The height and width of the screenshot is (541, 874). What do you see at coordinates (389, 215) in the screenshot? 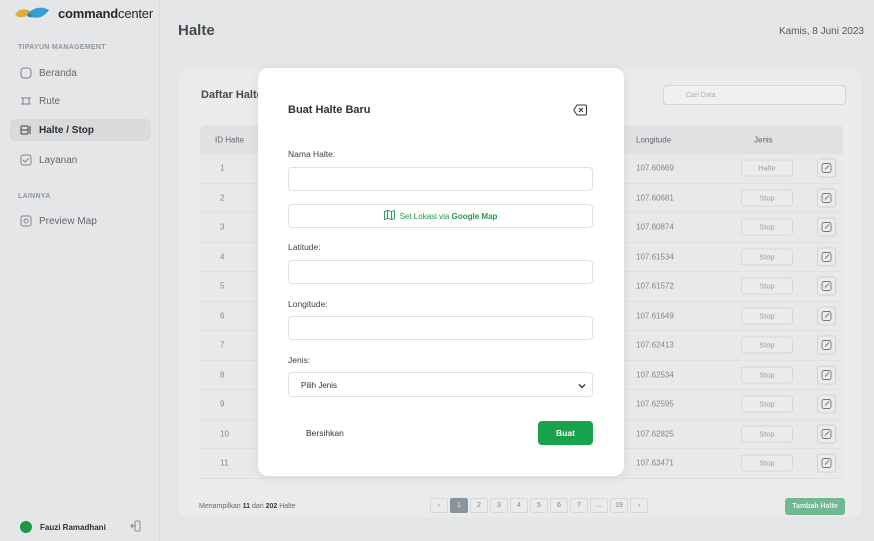
I see `map-icon` at bounding box center [389, 215].